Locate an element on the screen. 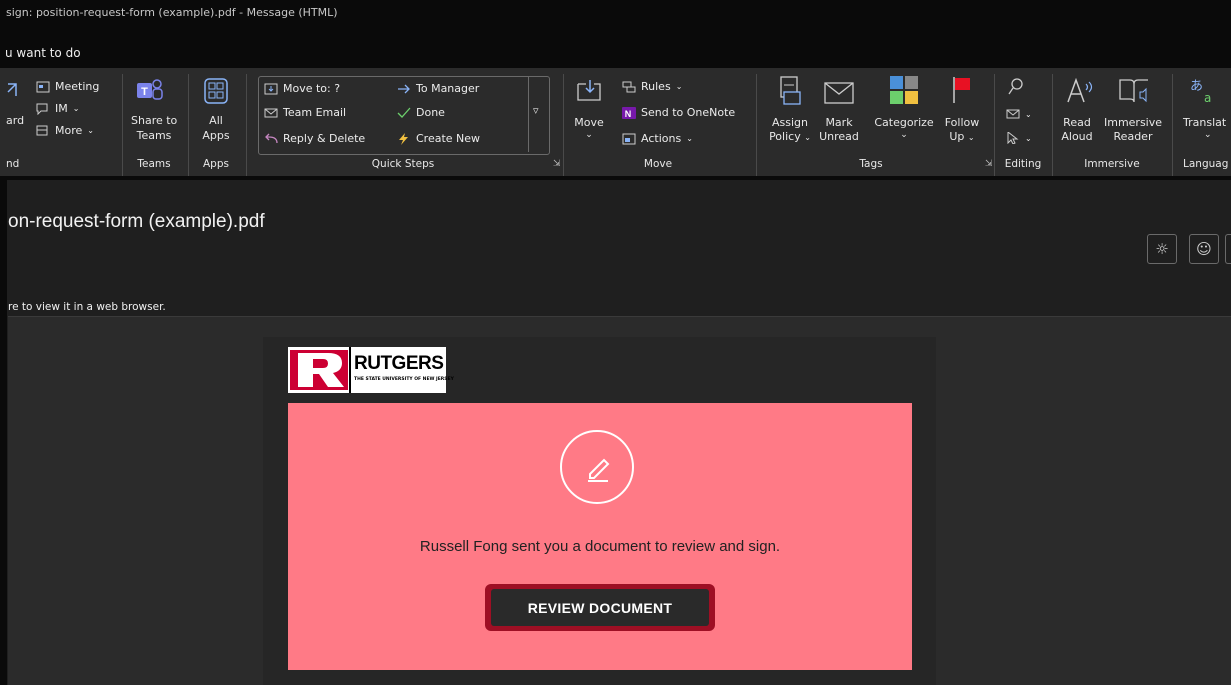 This screenshot has height=685, width=1231. search-icon is located at coordinates (1016, 87).